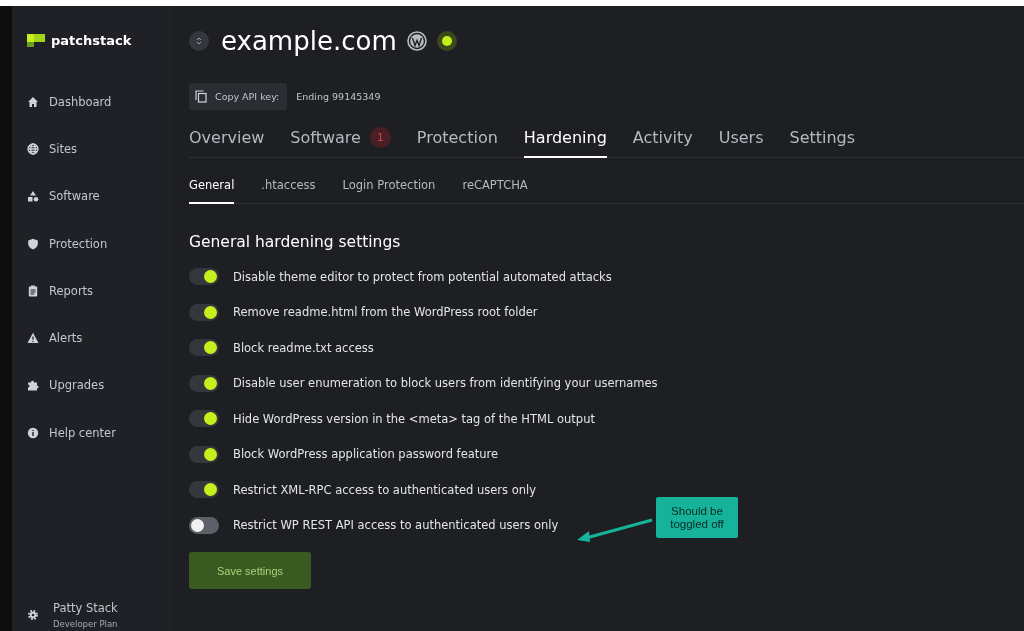  Describe the element at coordinates (98, 243) in the screenshot. I see `sidebar-item: Protection` at that location.